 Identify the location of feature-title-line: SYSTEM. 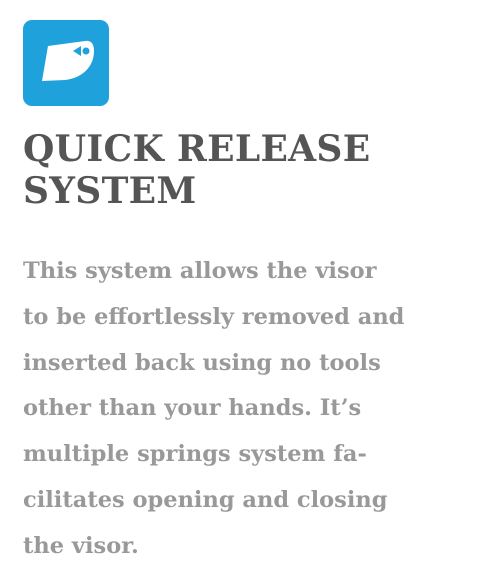
(110, 191).